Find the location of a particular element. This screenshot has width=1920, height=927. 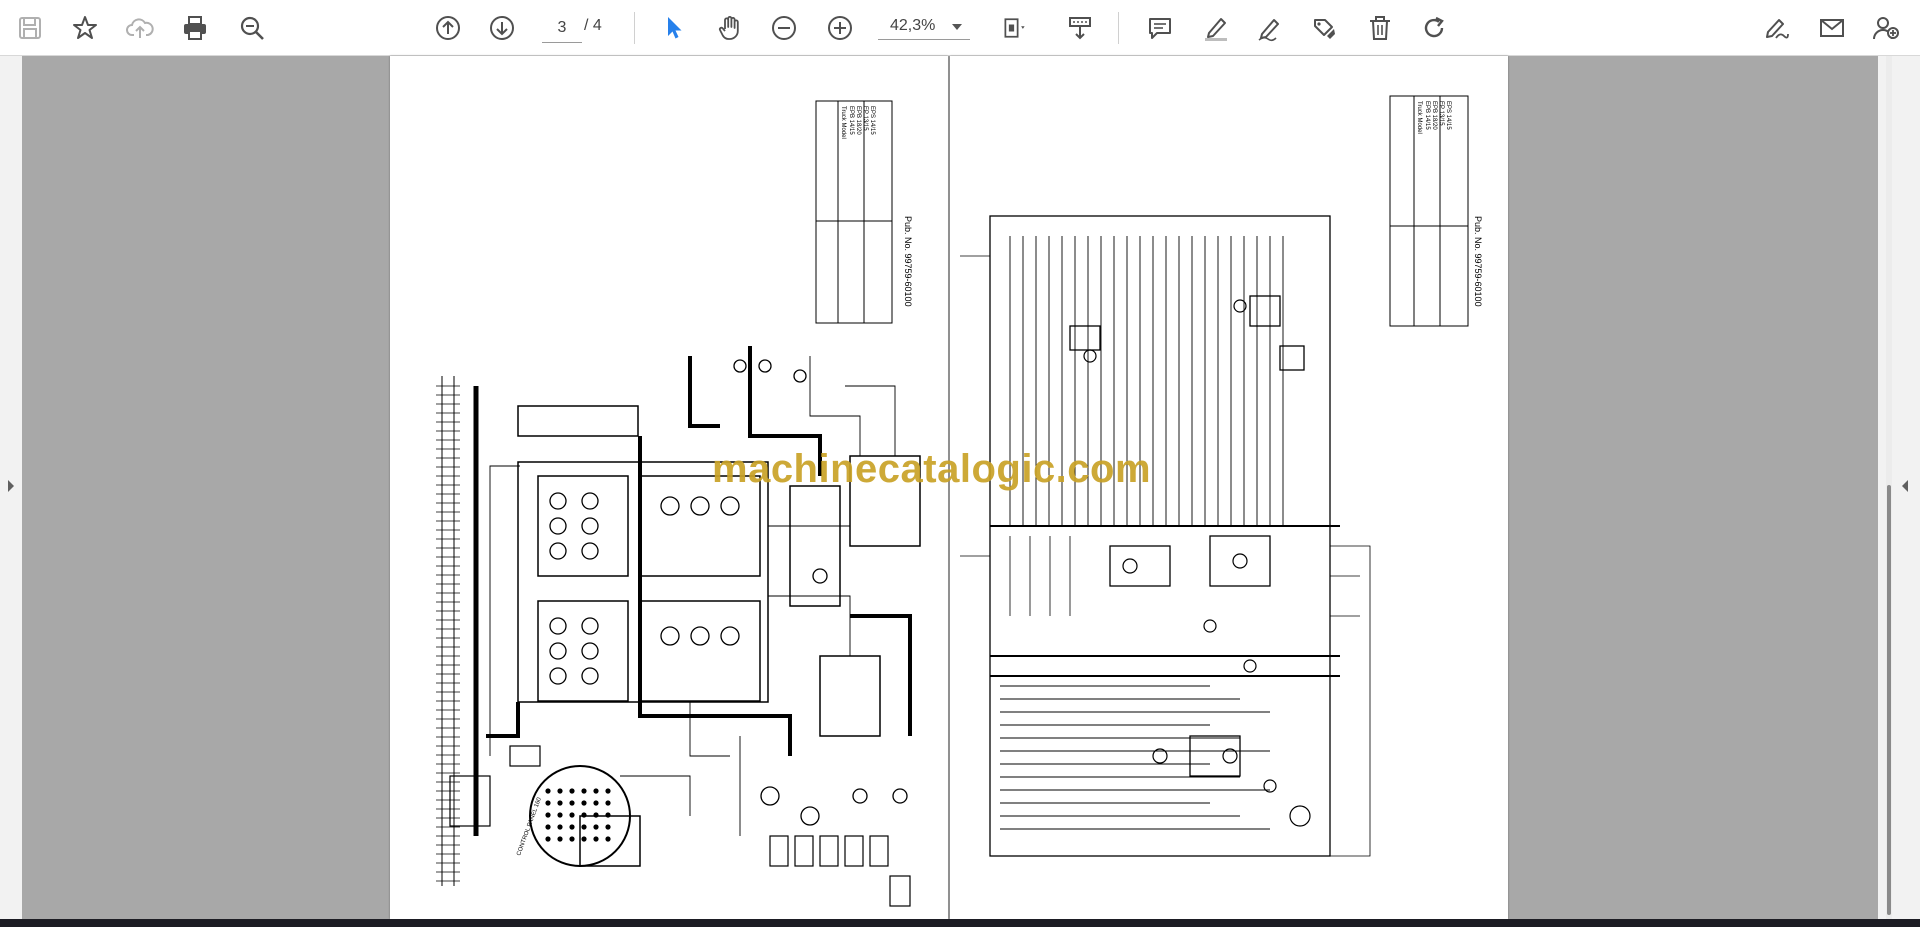

print-icon is located at coordinates (195, 28).